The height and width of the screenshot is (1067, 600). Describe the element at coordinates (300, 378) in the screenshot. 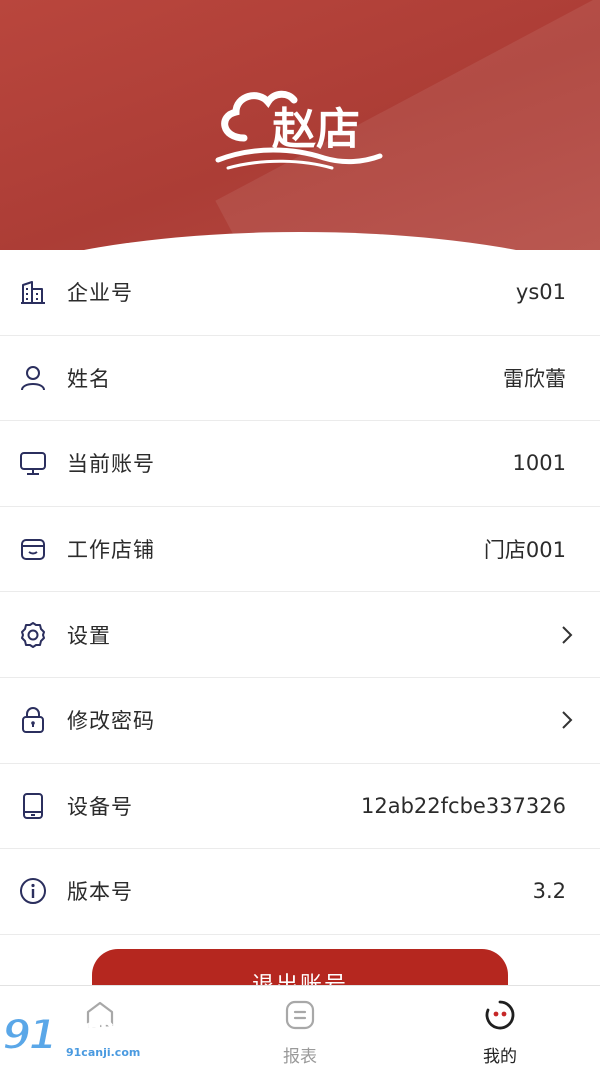

I see `row-name: 姓名 雷欣蕾` at that location.